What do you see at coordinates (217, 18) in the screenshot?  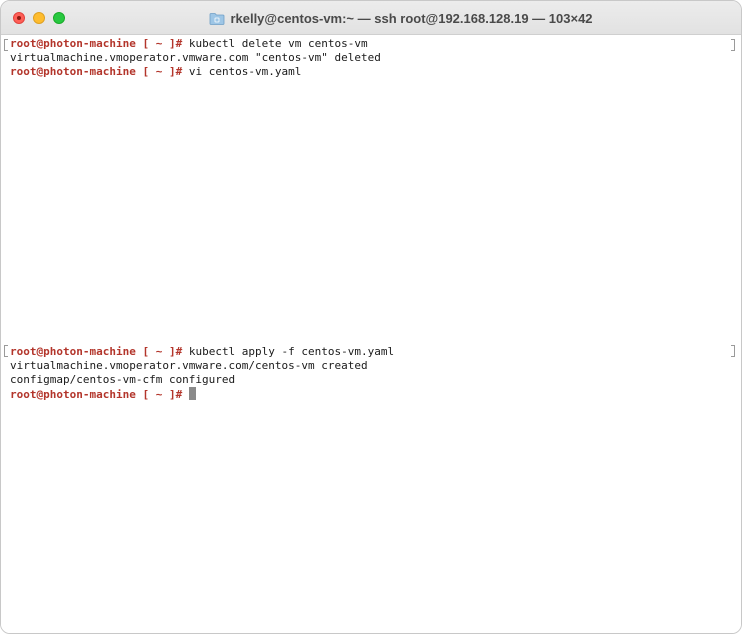 I see `folder-icon` at bounding box center [217, 18].